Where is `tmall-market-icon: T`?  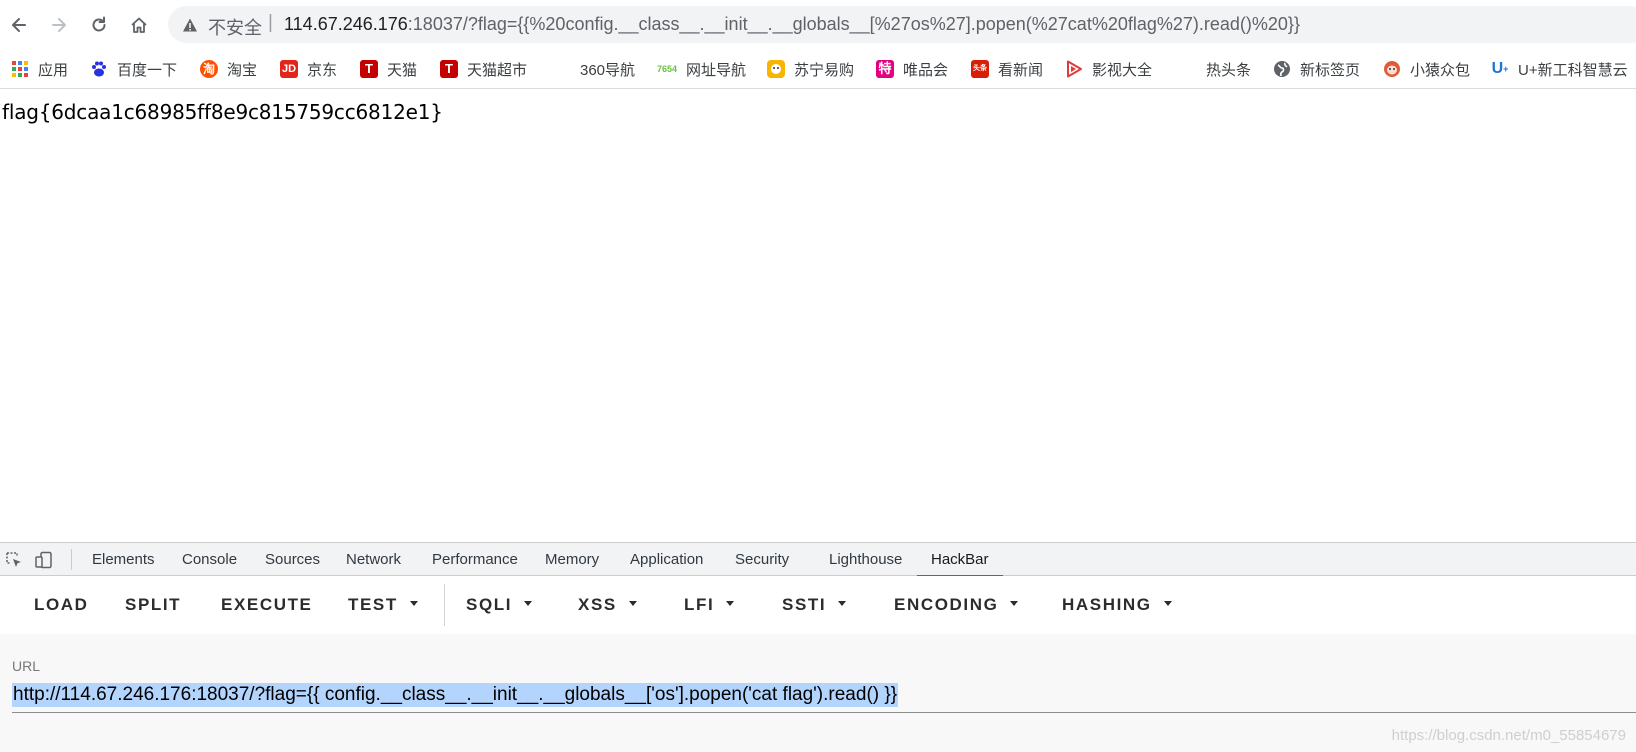
tmall-market-icon: T is located at coordinates (449, 69).